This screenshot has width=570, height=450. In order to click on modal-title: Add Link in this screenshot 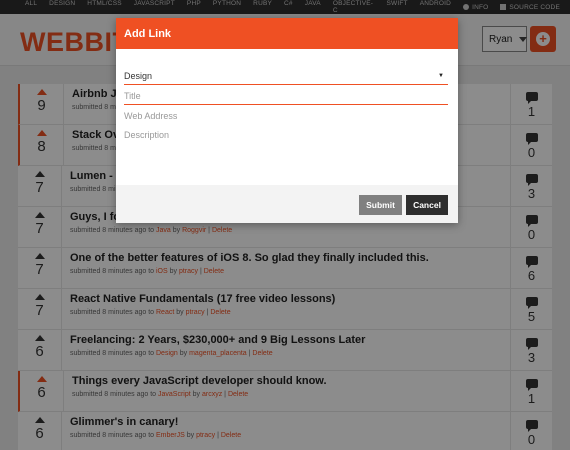, I will do `click(287, 33)`.